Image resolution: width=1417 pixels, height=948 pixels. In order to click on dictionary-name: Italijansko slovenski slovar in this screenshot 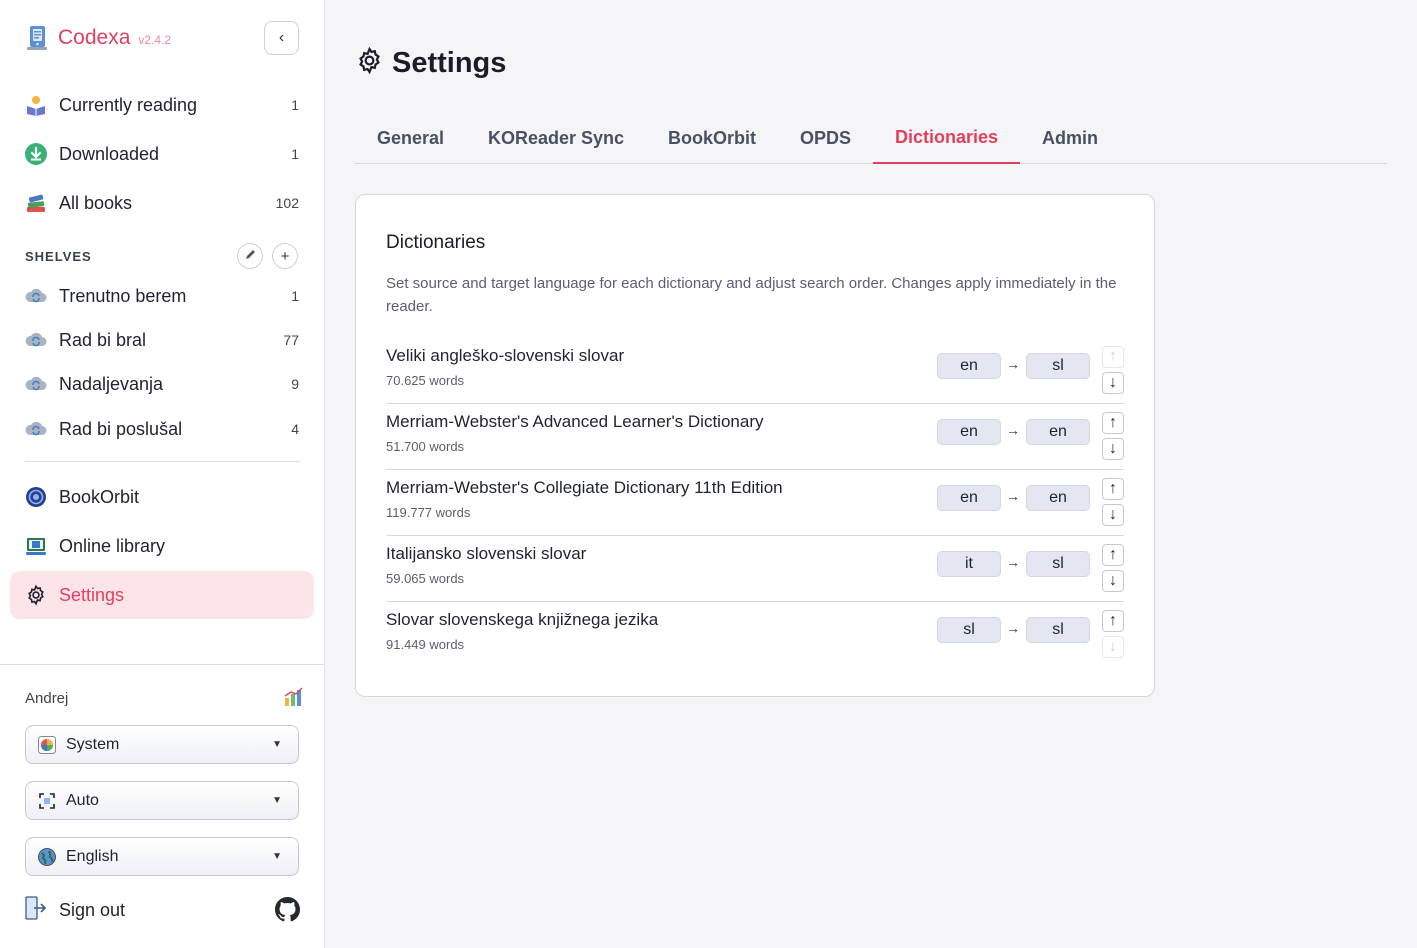, I will do `click(486, 553)`.